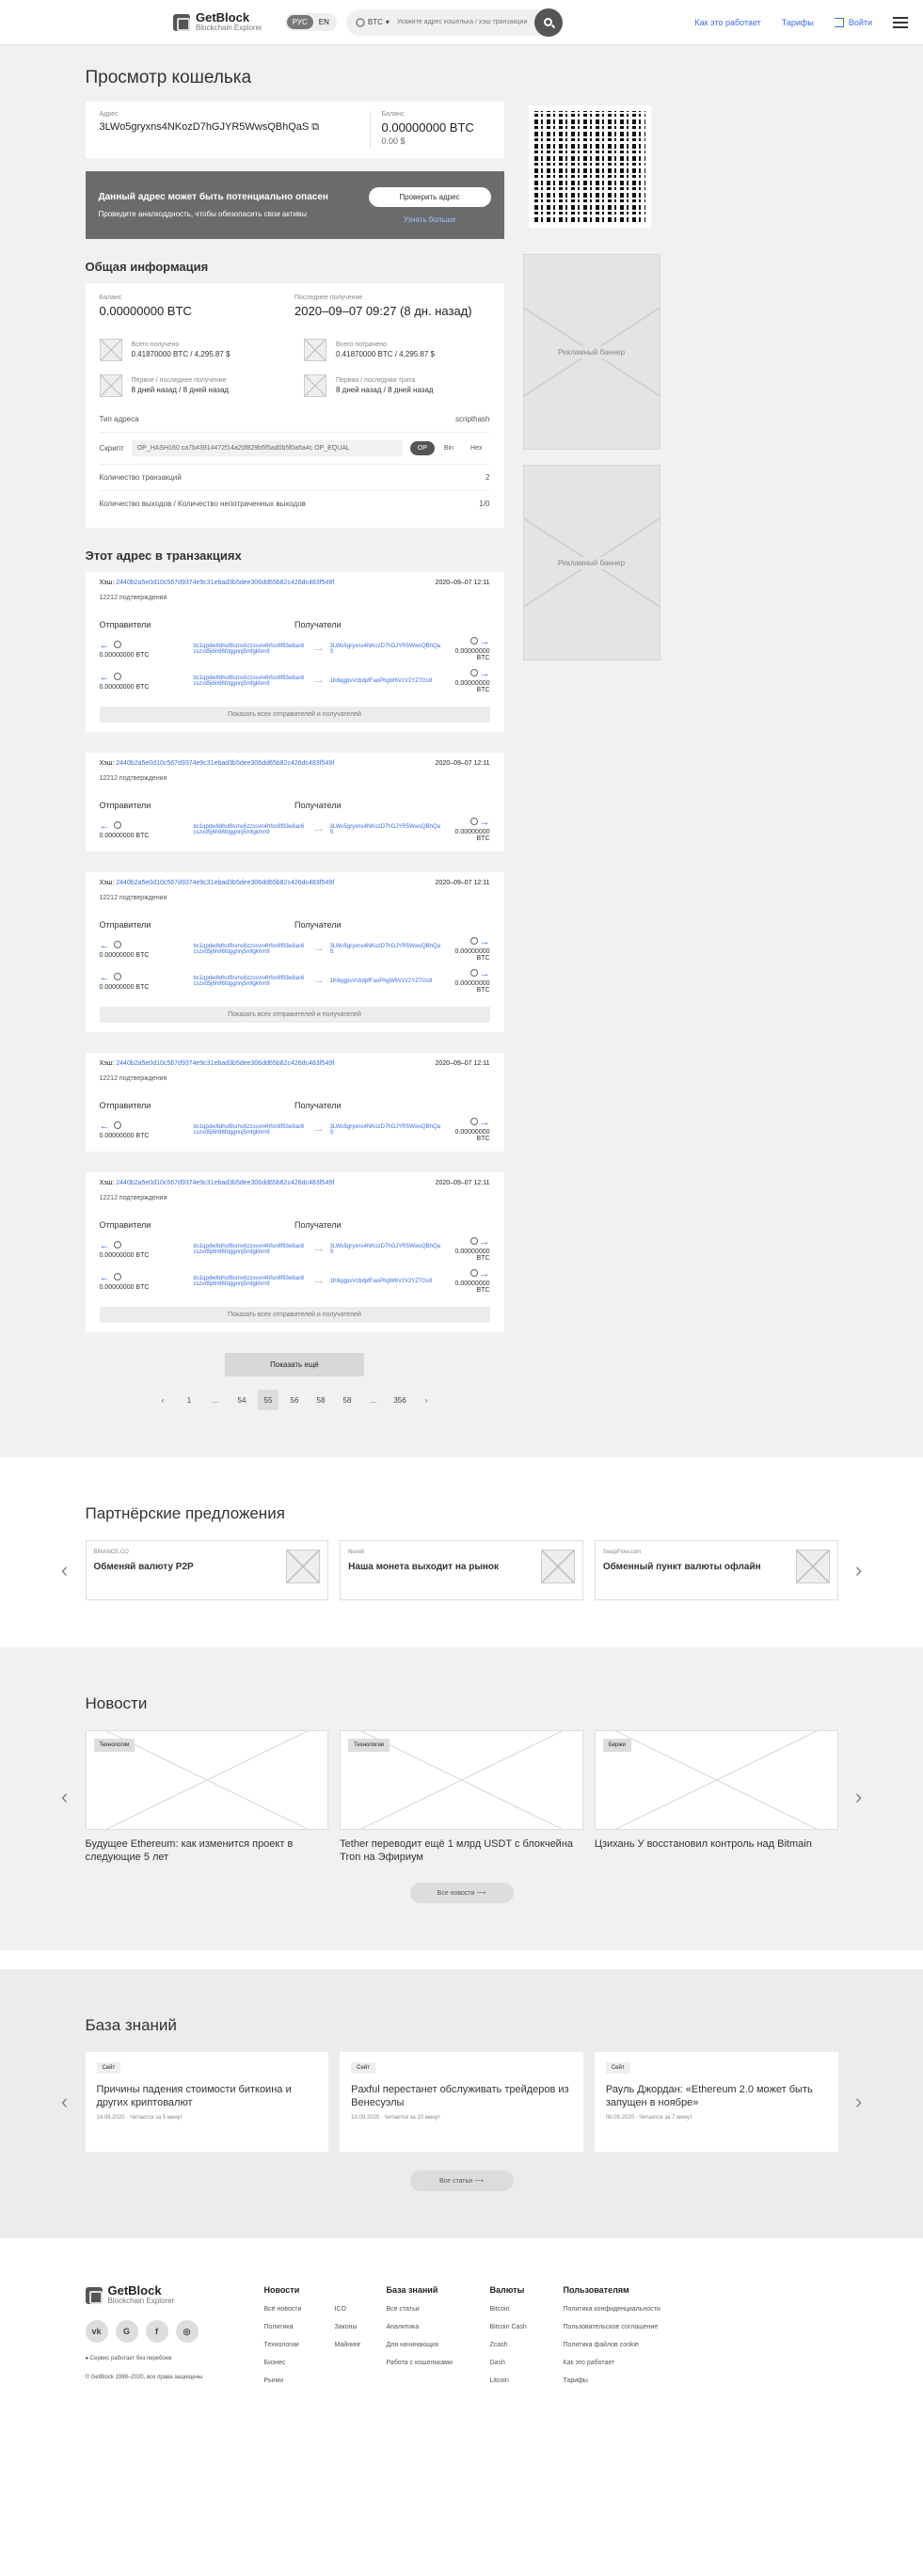 The height and width of the screenshot is (2576, 923). I want to click on nav-how-it-works: Как это работает, so click(727, 22).